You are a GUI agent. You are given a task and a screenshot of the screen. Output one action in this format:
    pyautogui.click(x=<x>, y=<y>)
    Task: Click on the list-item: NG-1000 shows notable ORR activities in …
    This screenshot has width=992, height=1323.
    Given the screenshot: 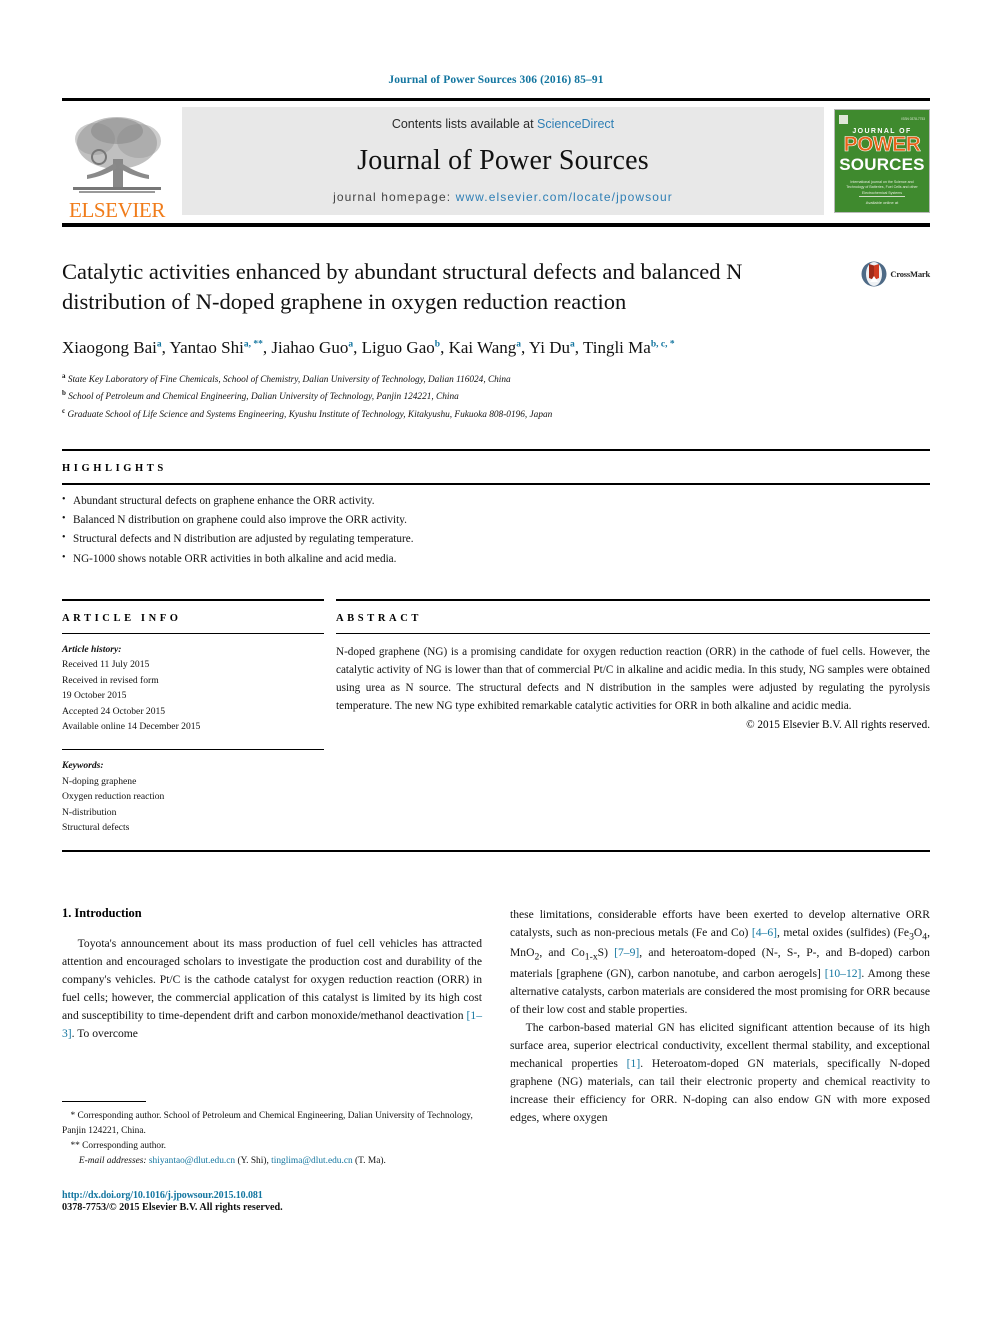 What is the action you would take?
    pyautogui.click(x=496, y=559)
    